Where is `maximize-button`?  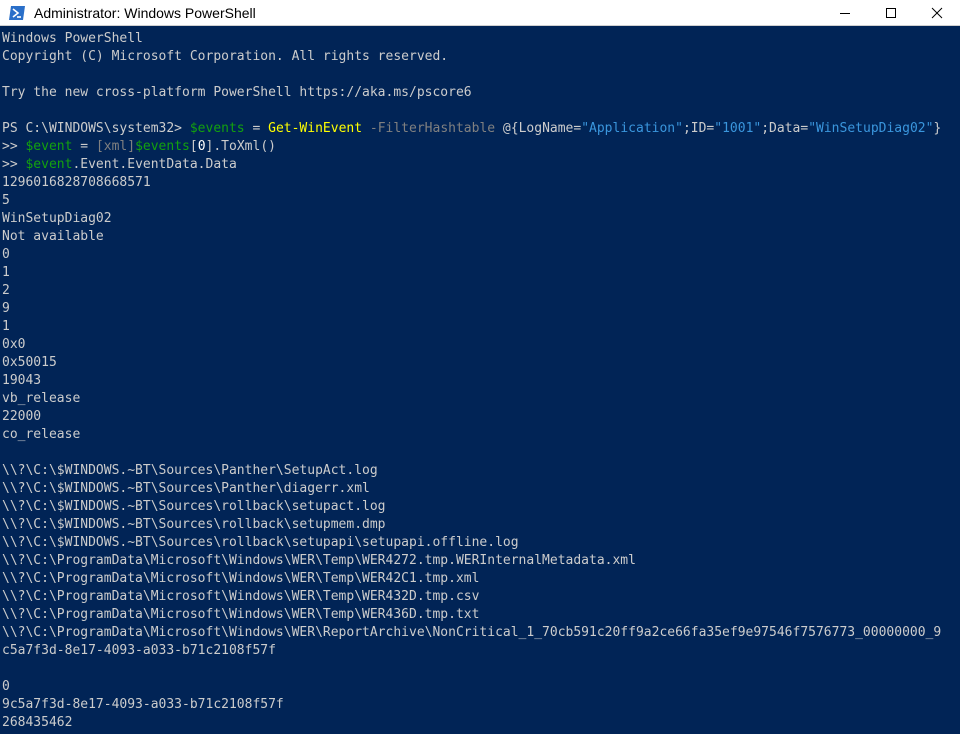
maximize-button is located at coordinates (891, 13).